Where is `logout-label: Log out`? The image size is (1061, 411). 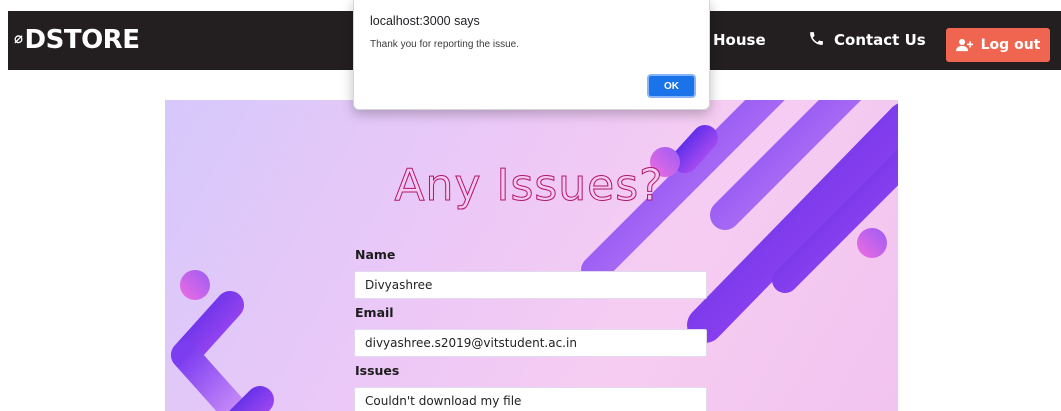 logout-label: Log out is located at coordinates (1010, 45).